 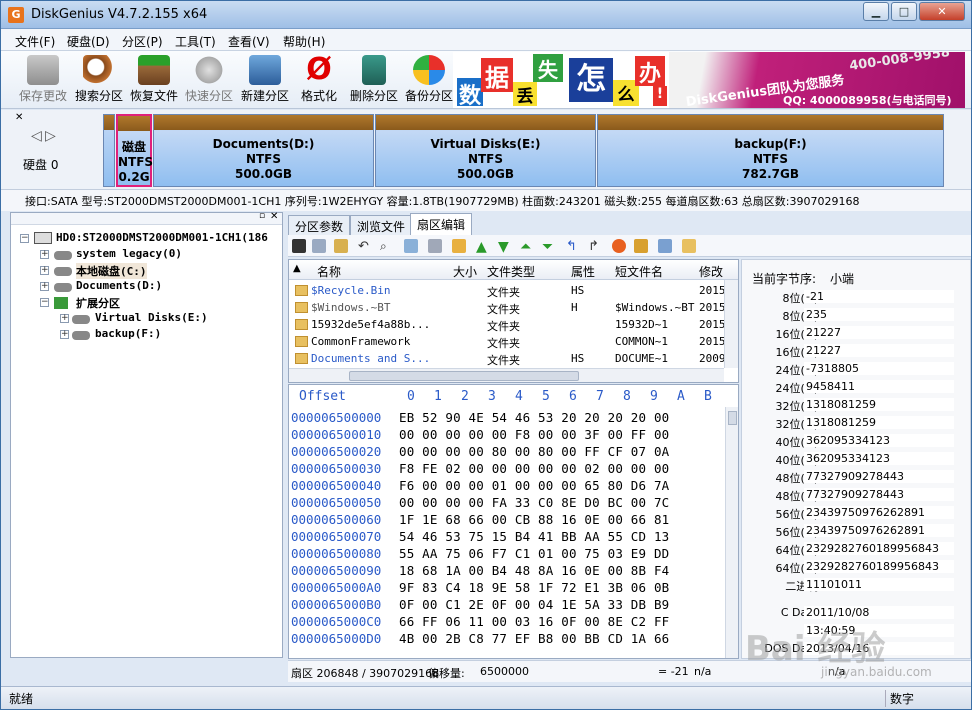 What do you see at coordinates (549, 247) in the screenshot?
I see `last-sector-icon: ⏷` at bounding box center [549, 247].